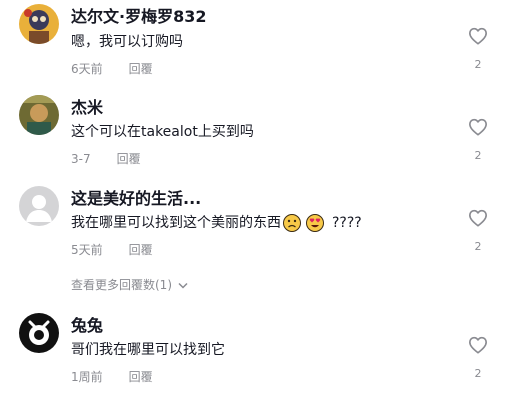 This screenshot has height=401, width=511. Describe the element at coordinates (138, 17) in the screenshot. I see `comment-author: 达尔文·罗梅罗832` at that location.